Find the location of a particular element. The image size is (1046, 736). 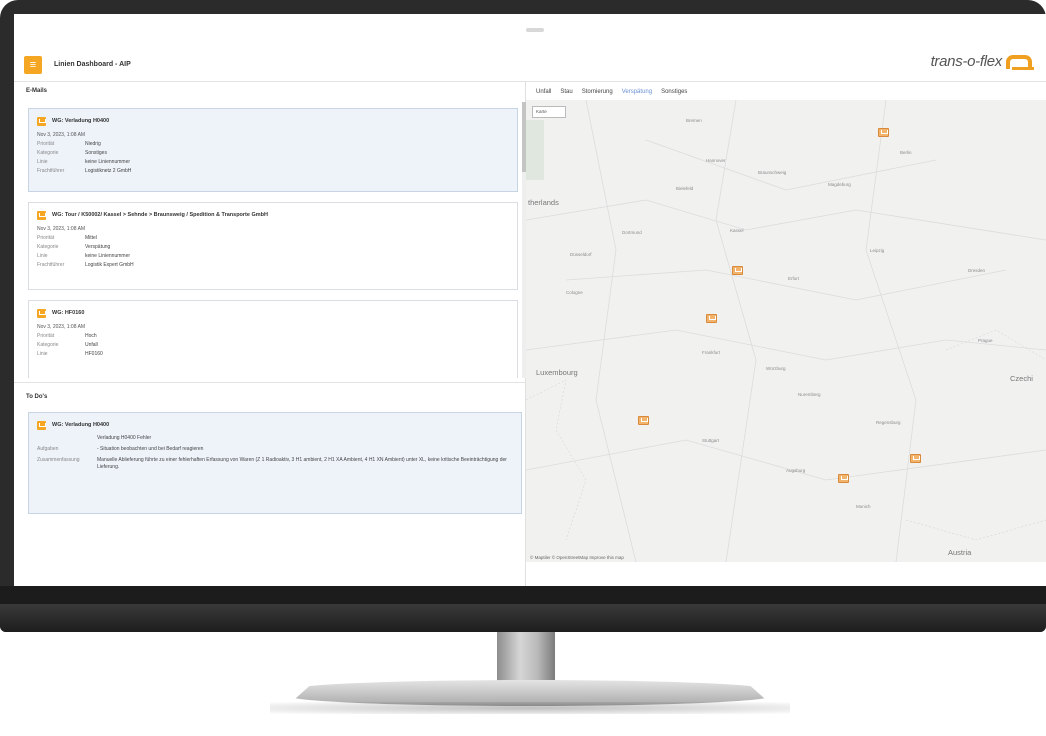

todo-subtitle: Verladung H0400 Fehler is located at coordinates (124, 438).